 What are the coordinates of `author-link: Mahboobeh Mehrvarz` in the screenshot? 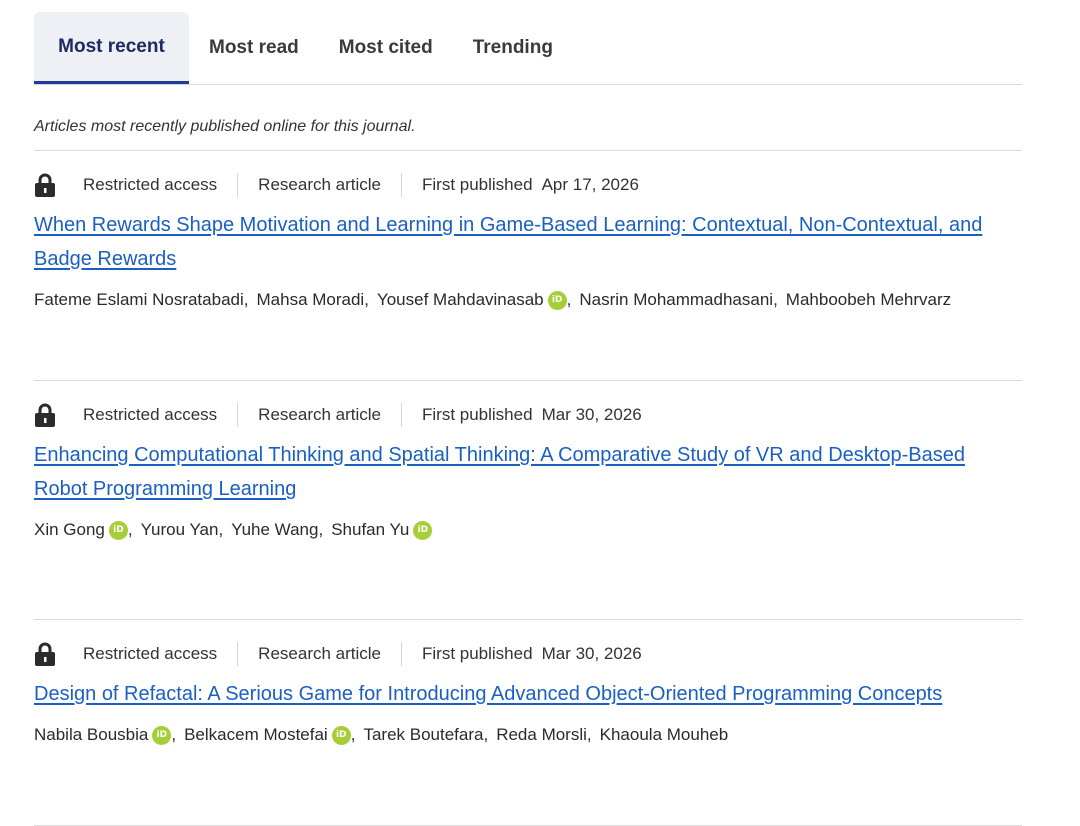 It's located at (868, 300).